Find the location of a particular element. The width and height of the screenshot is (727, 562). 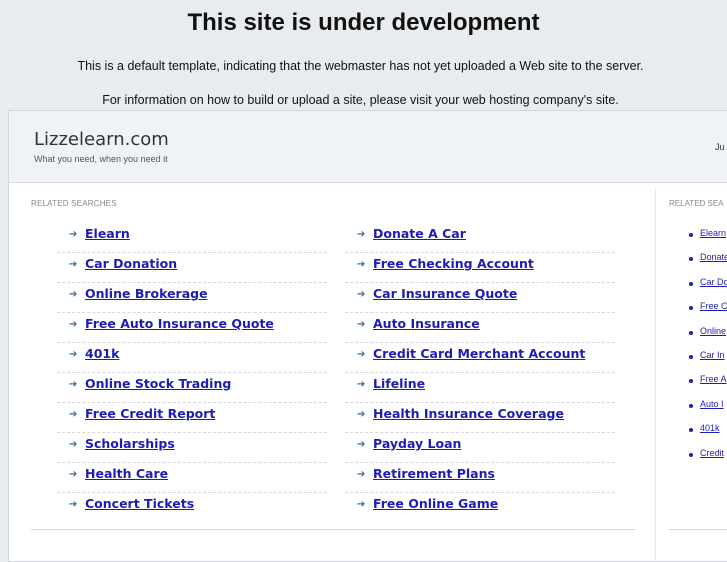

link-row: ➔ Concert Tickets is located at coordinates (192, 507).